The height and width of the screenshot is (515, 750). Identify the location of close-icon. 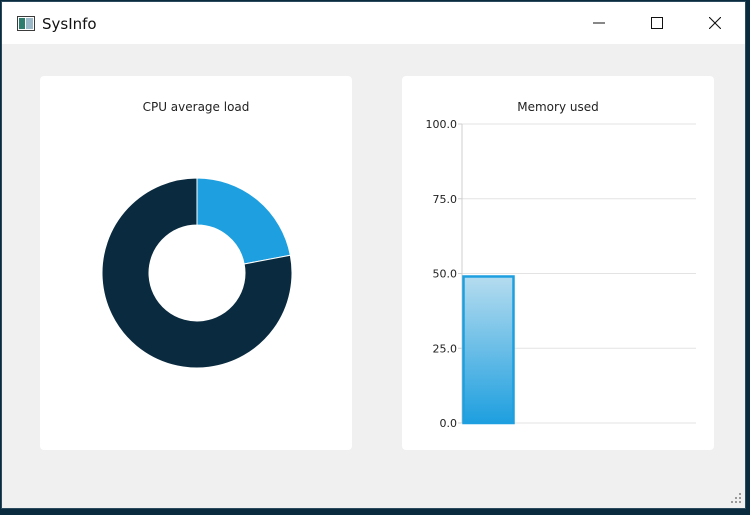
(715, 23).